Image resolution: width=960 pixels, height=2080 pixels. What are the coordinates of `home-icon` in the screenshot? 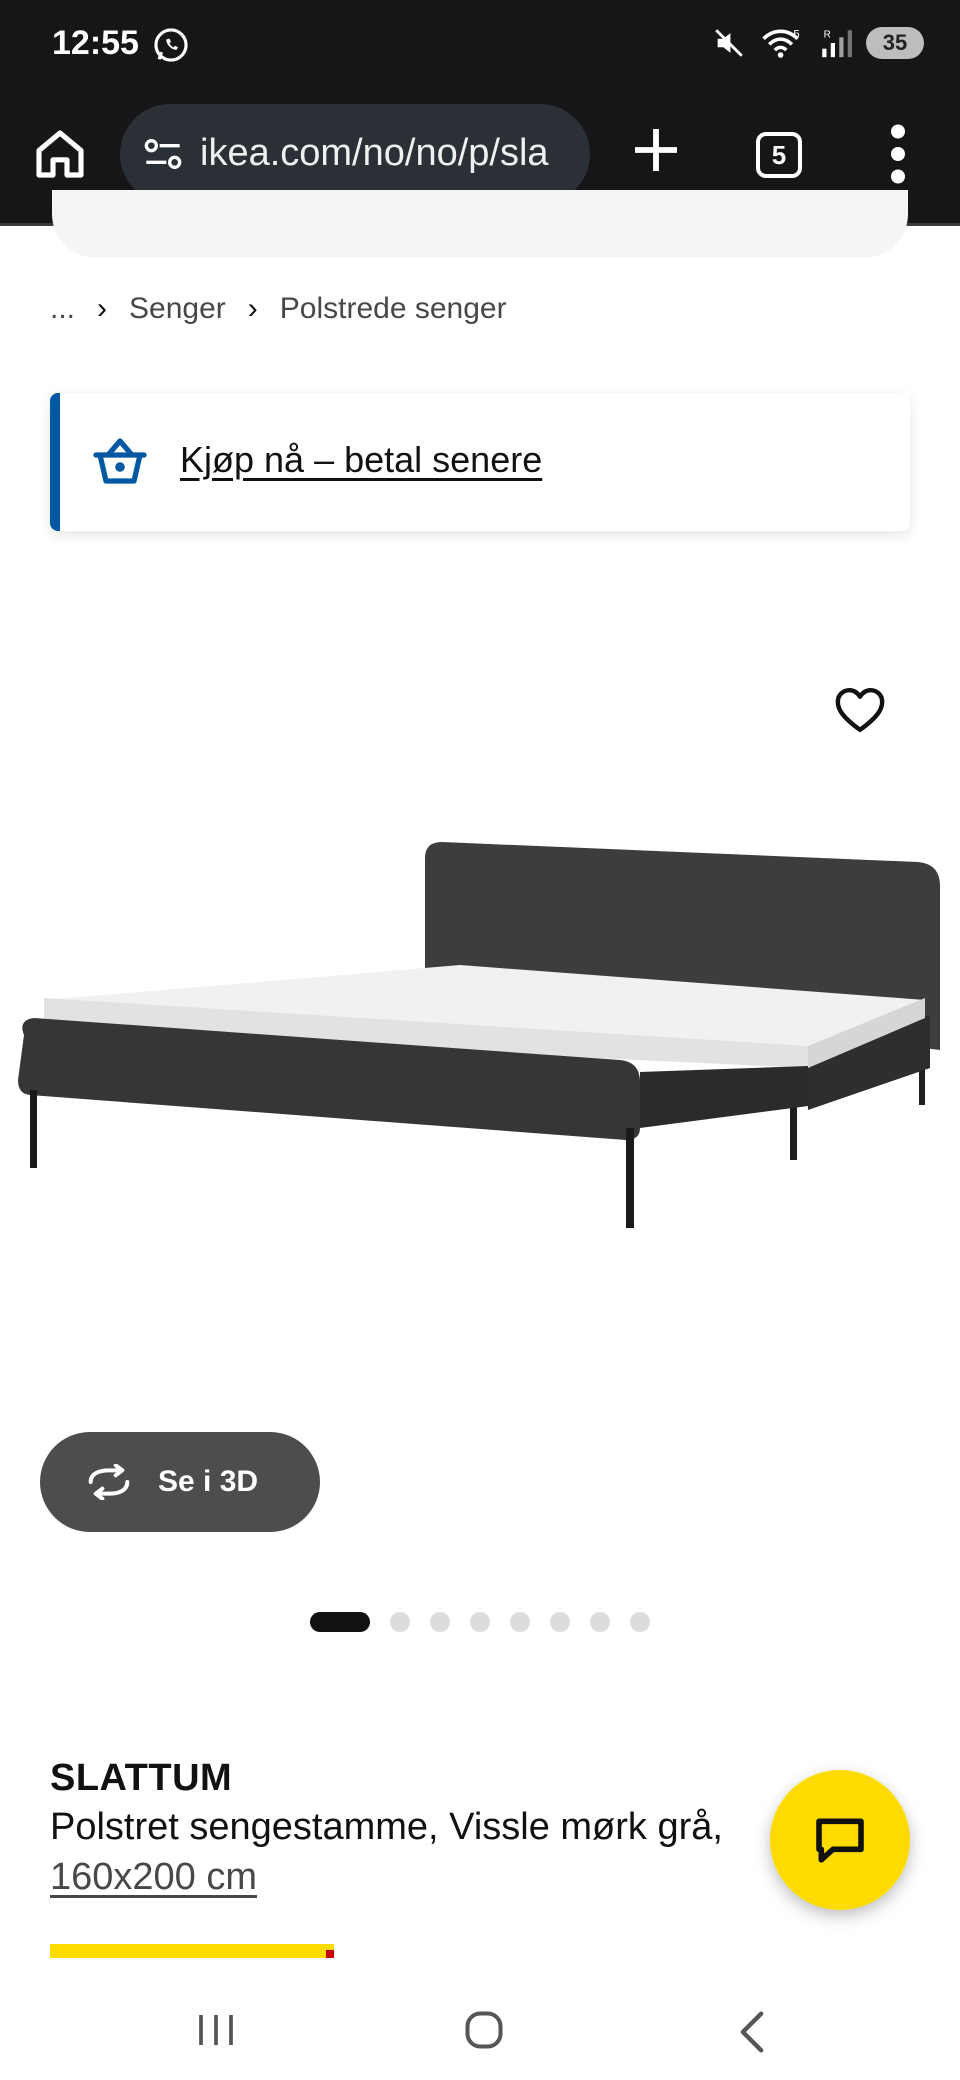 It's located at (60, 154).